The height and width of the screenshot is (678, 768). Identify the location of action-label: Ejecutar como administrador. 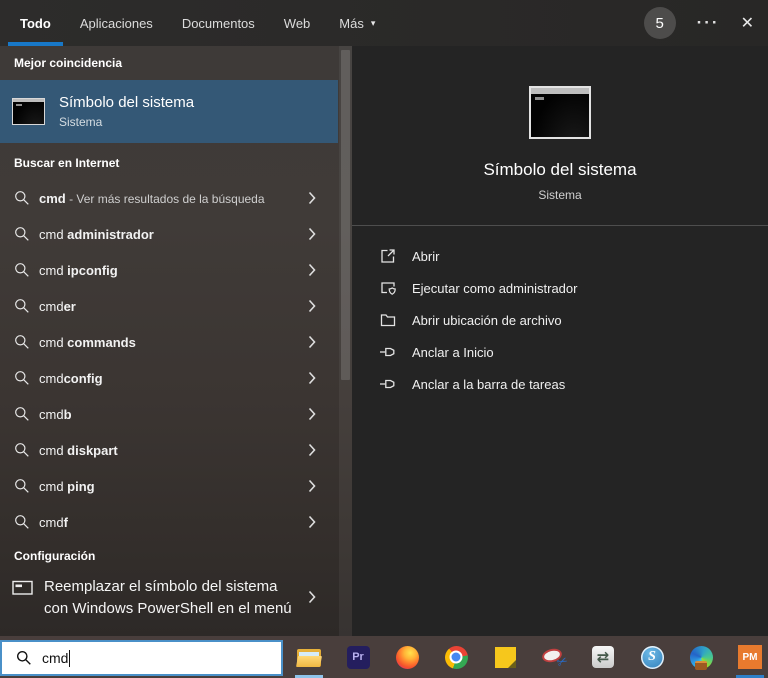
(495, 288).